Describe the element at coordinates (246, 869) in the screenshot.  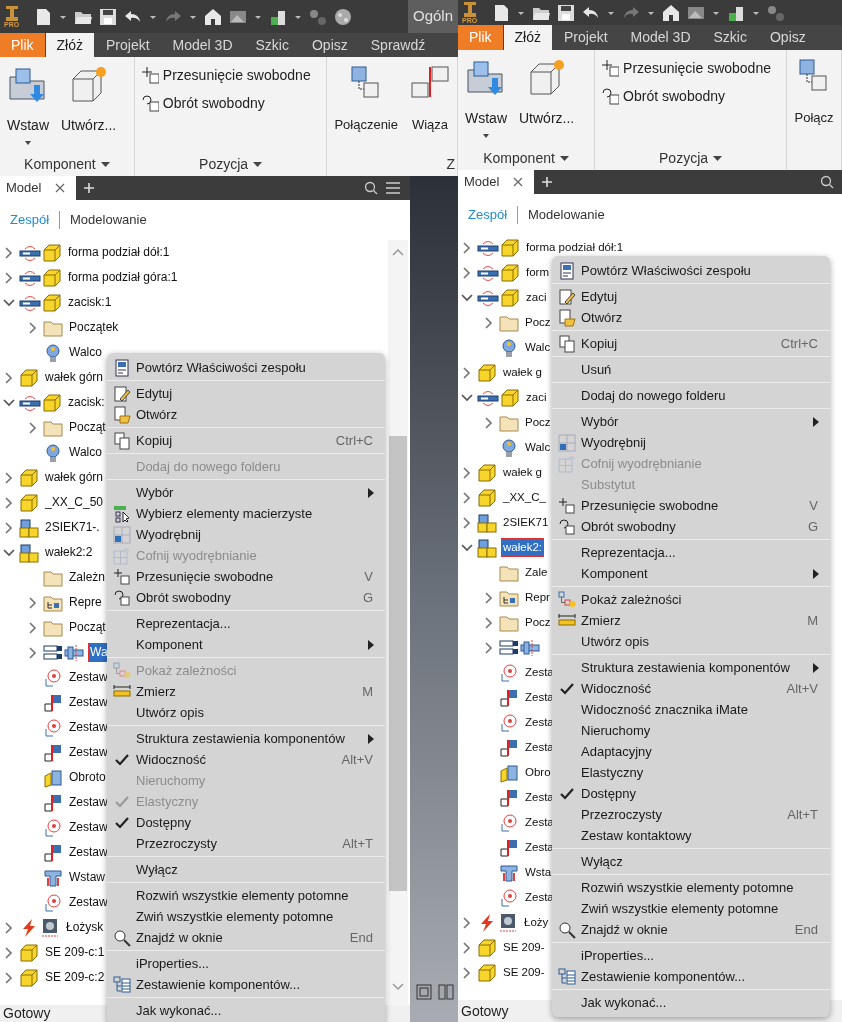
I see `menu-item: Wyłącz` at that location.